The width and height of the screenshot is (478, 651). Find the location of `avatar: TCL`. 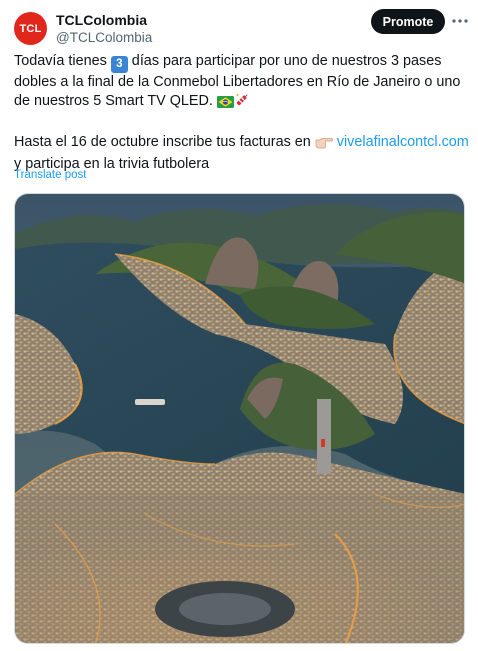

avatar: TCL is located at coordinates (30, 28).